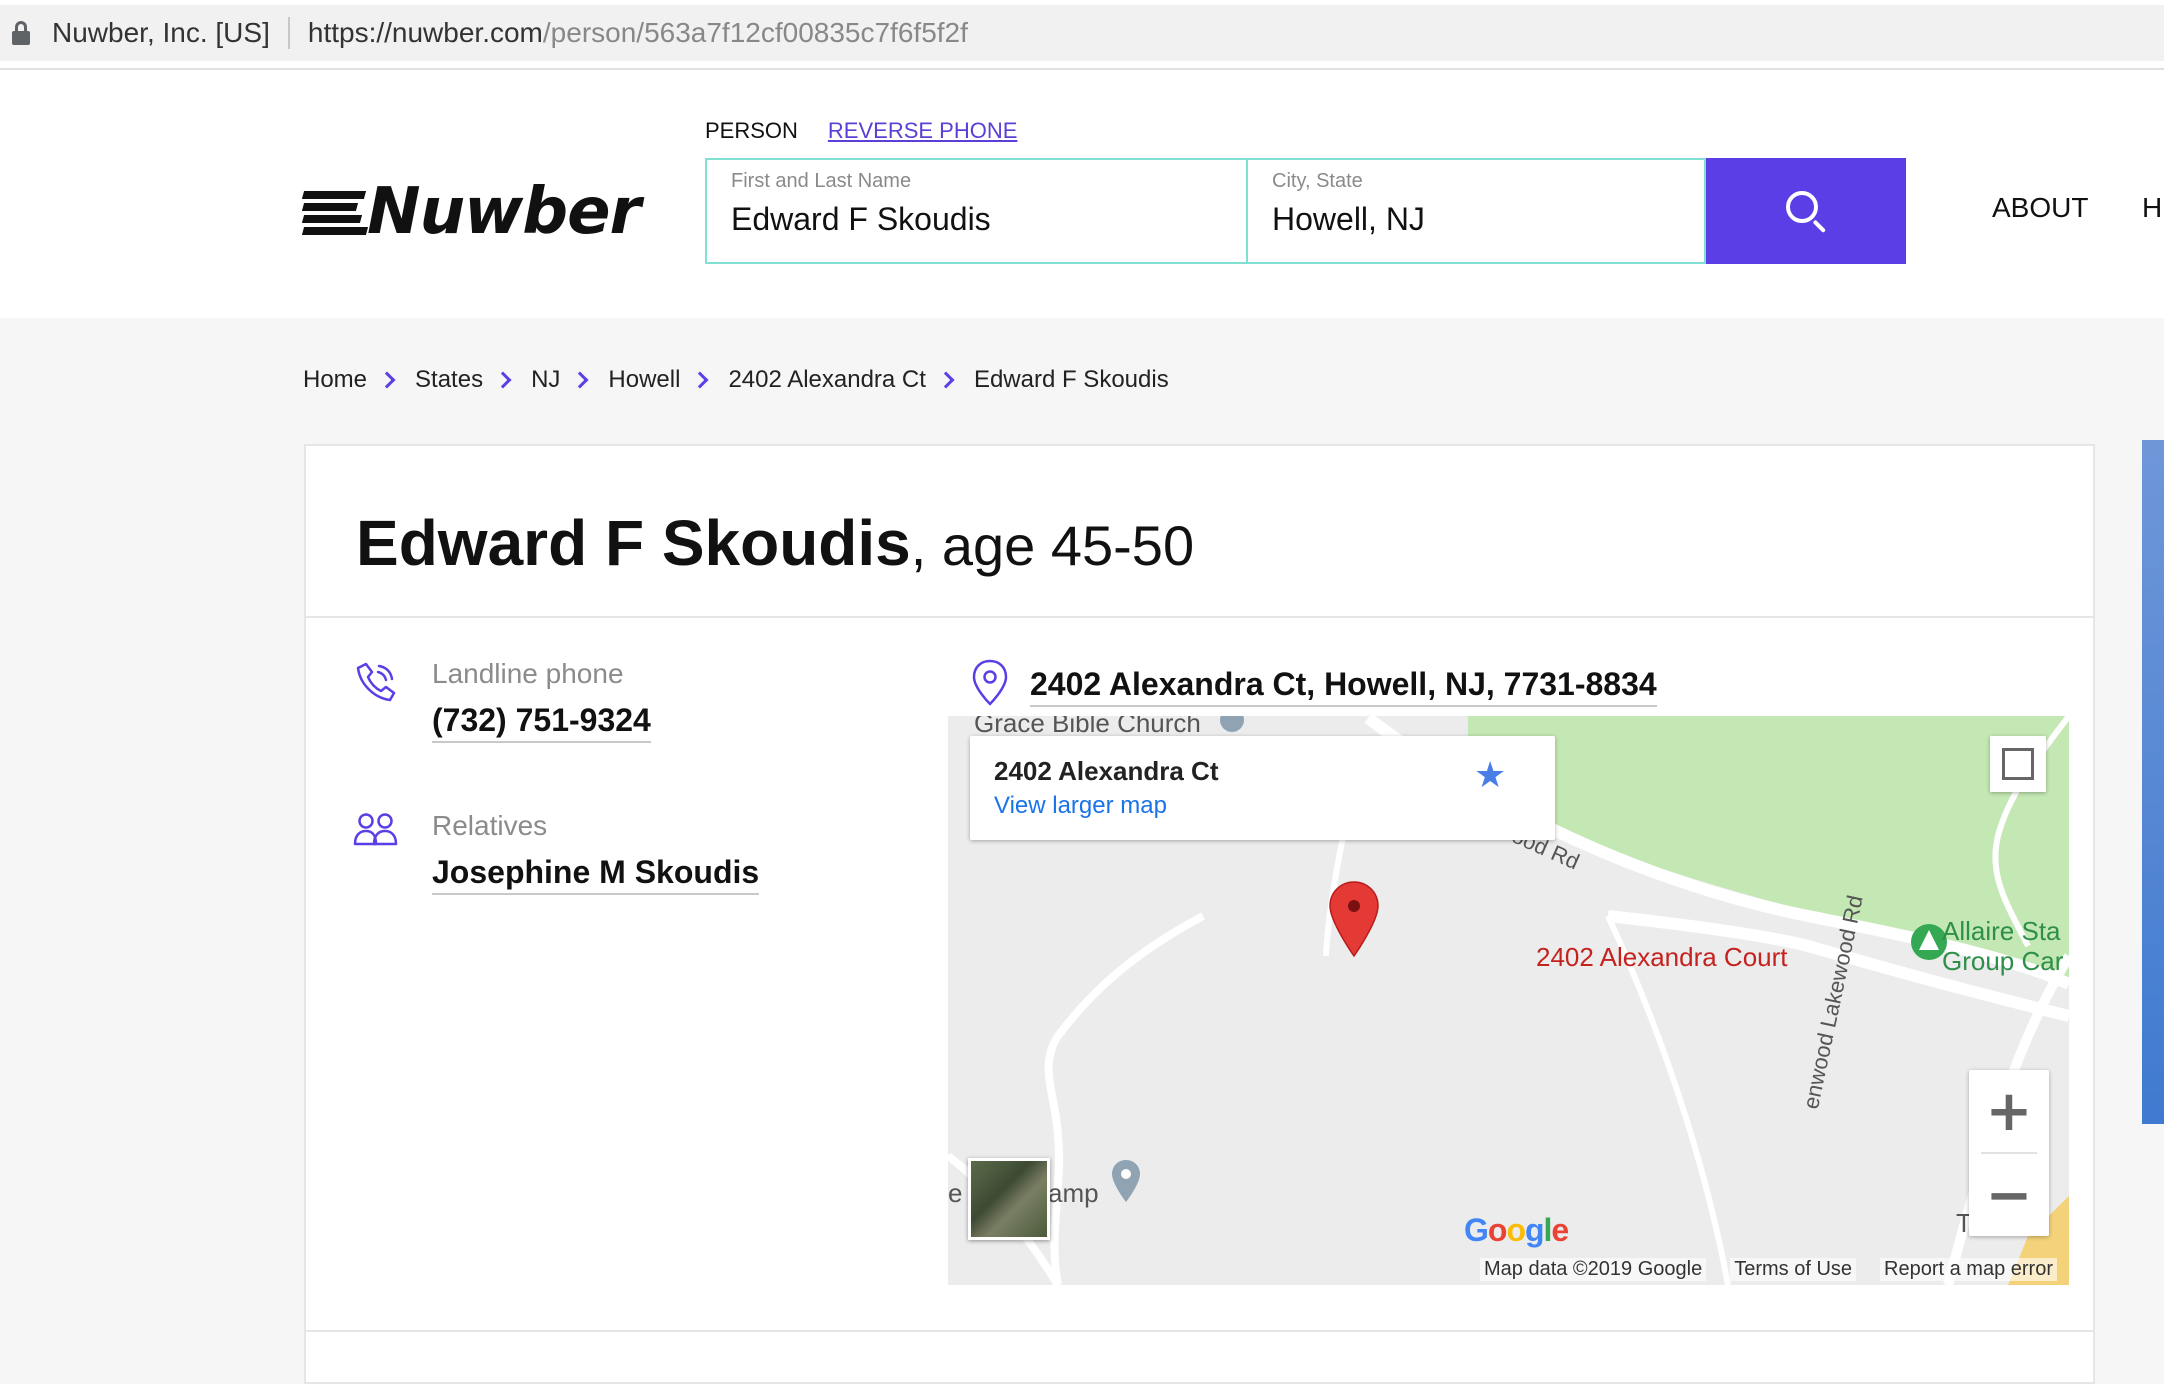 The height and width of the screenshot is (1384, 2164). Describe the element at coordinates (2009, 1111) in the screenshot. I see `zoom-in-button: +` at that location.